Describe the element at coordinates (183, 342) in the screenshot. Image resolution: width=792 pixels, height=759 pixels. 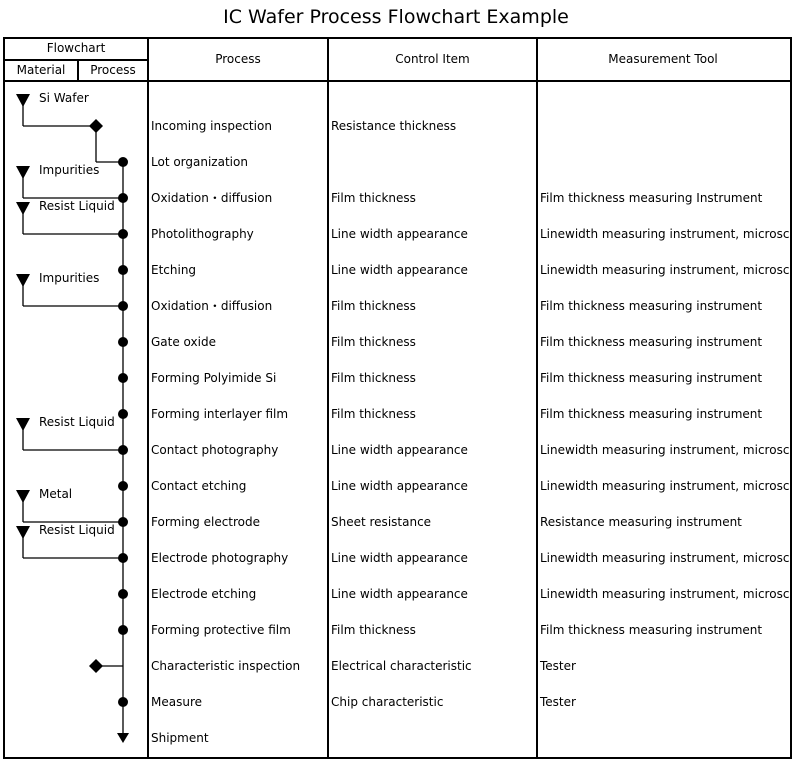
I see `process-cell: Gate oxide` at that location.